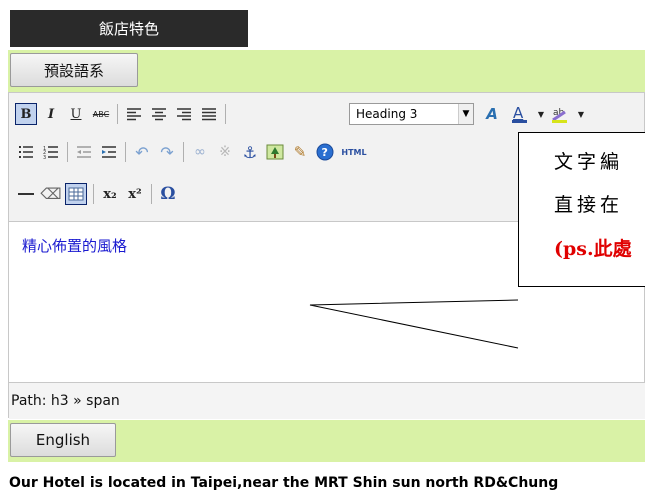 The height and width of the screenshot is (497, 645). I want to click on callout-line-1: 文字編, so click(589, 162).